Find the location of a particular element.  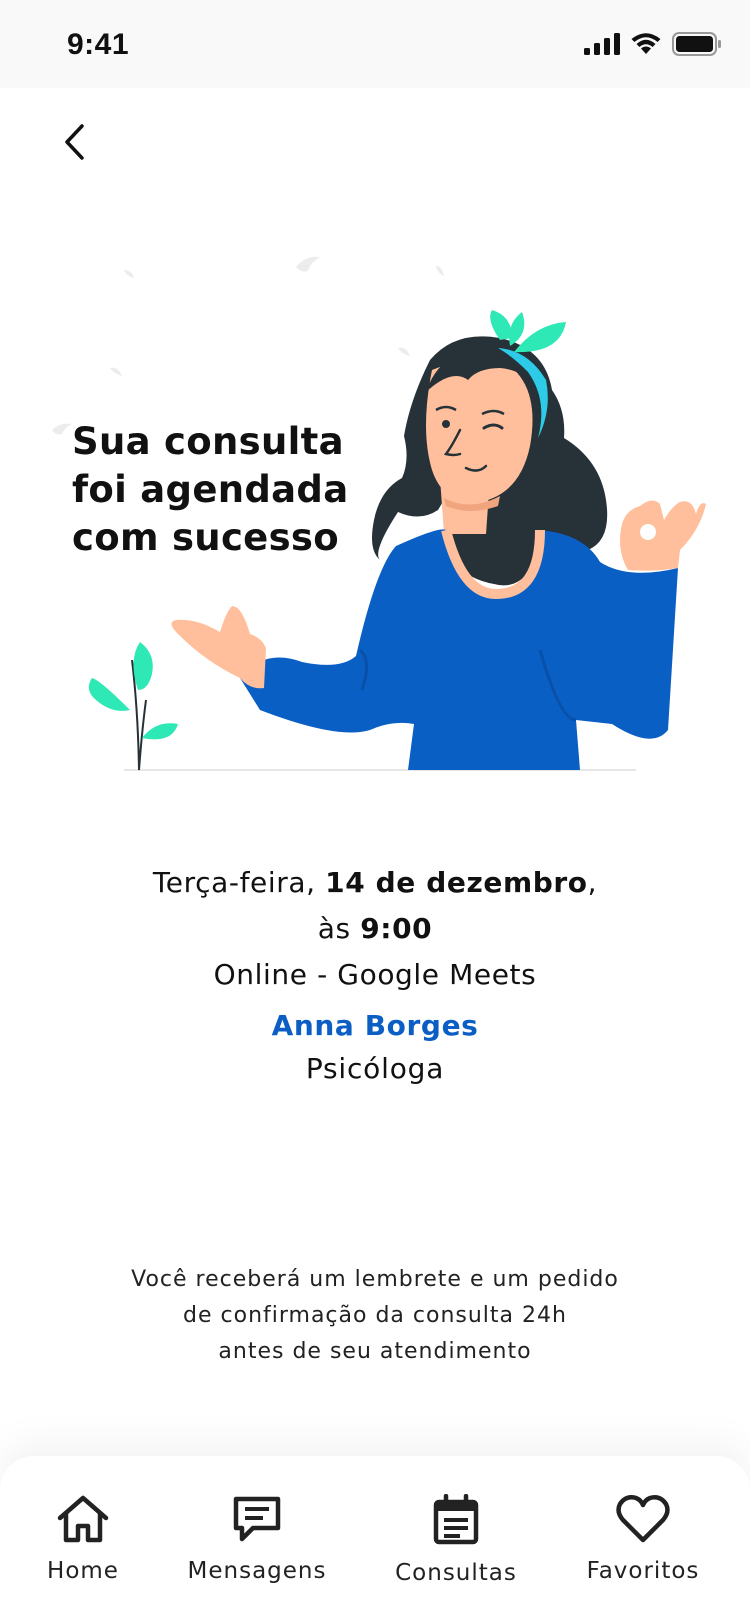

status-bar: 9:41 is located at coordinates (375, 44).